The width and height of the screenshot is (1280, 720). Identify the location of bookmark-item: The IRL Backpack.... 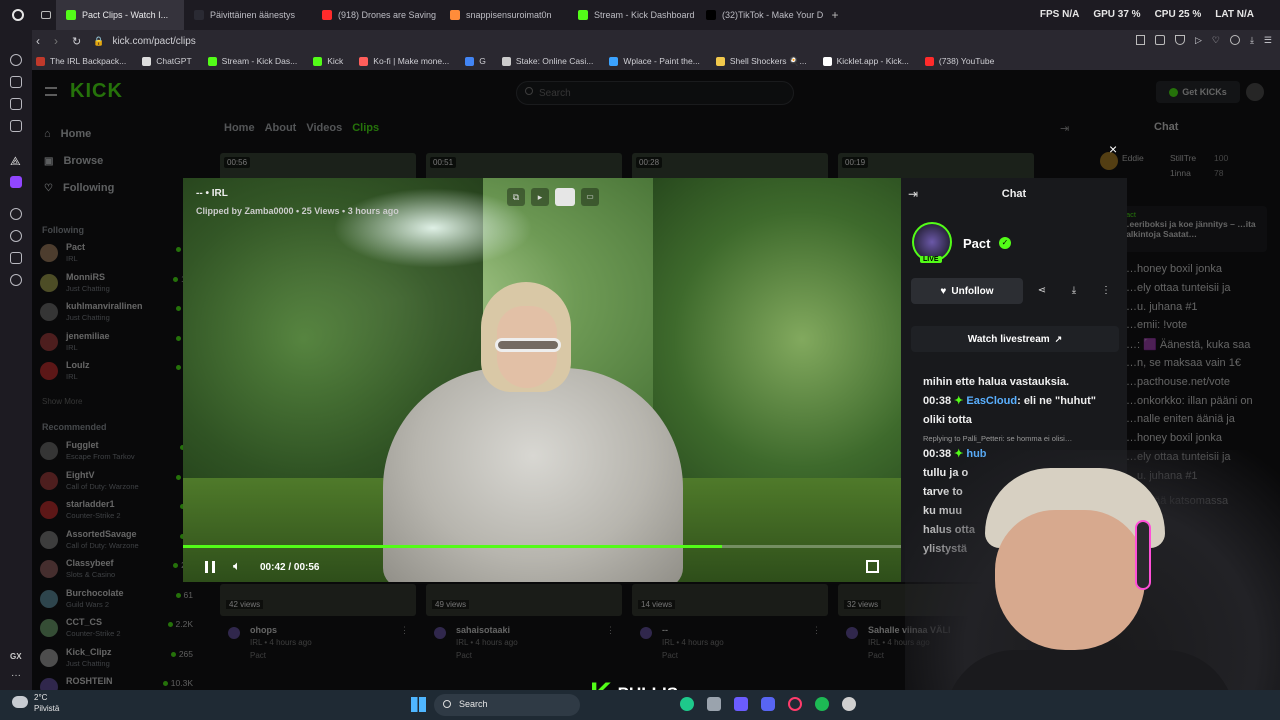
(81, 61).